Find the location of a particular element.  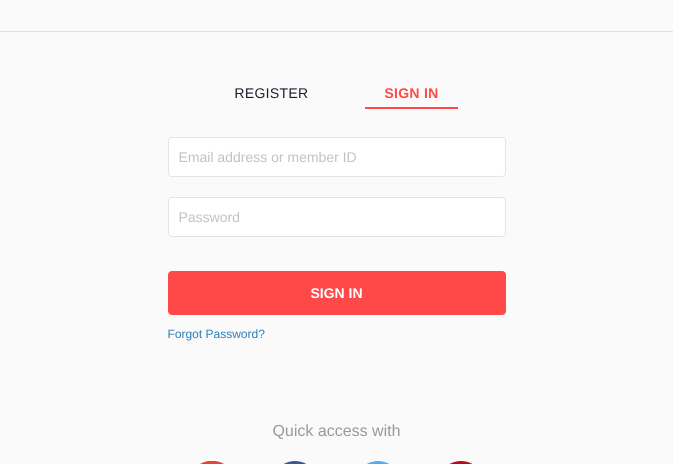

email-field: Email address or member ID is located at coordinates (337, 157).